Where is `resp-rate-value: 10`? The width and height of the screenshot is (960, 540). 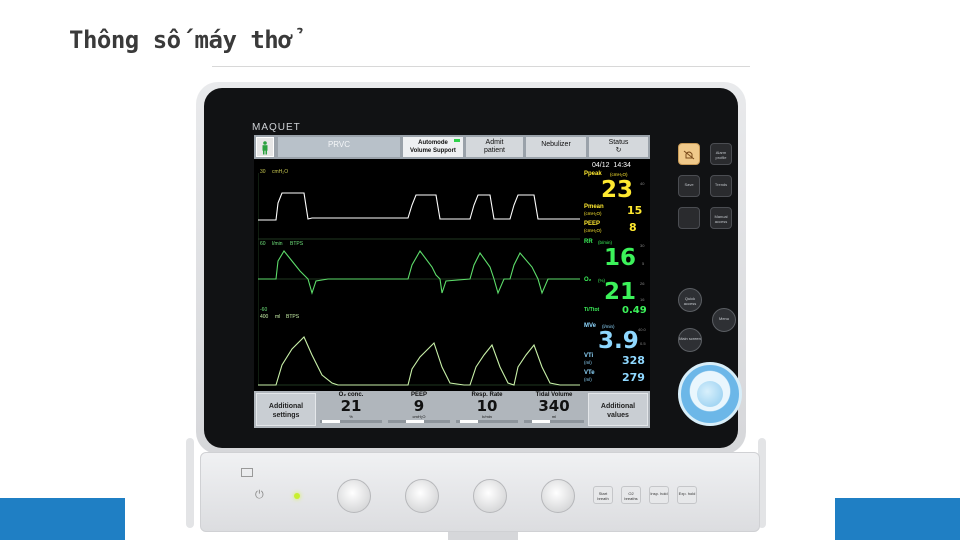 resp-rate-value: 10 is located at coordinates (487, 406).